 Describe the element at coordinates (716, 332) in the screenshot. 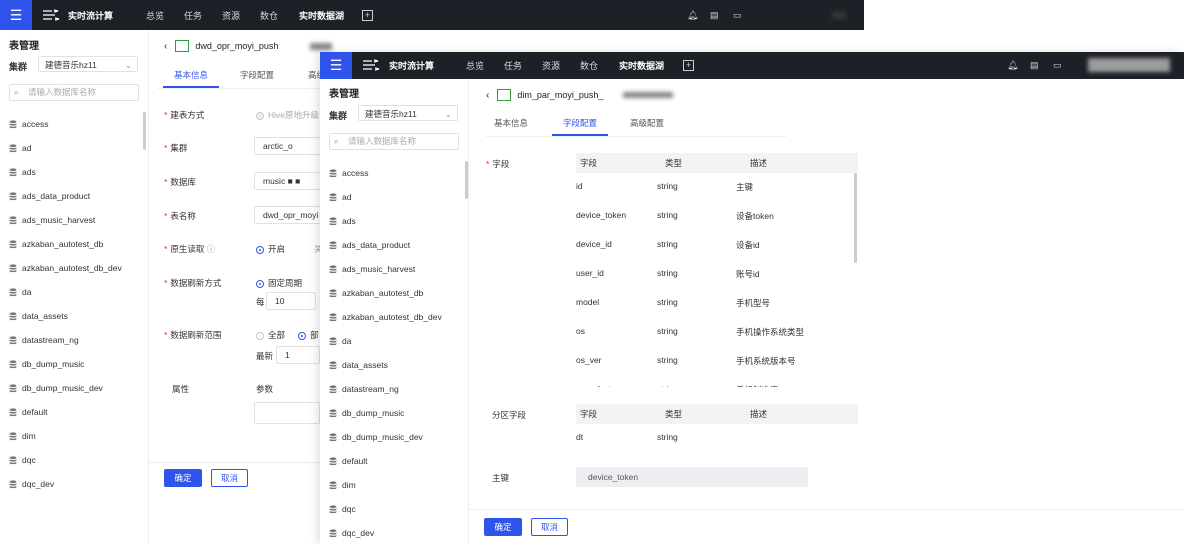

I see `table-row: os string 手机操作系统类型` at that location.